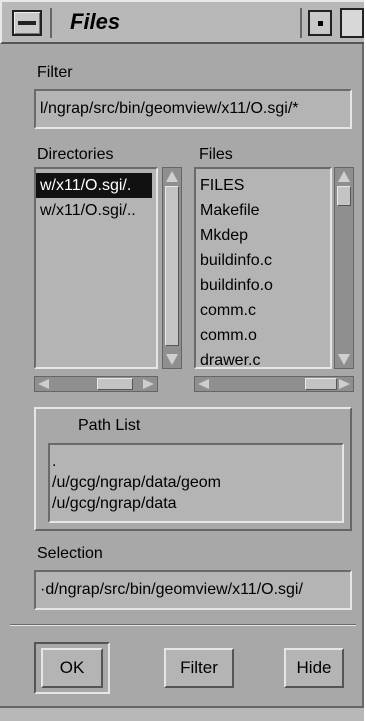 This screenshot has height=721, width=366. What do you see at coordinates (197, 461) in the screenshot?
I see `path-item: .` at bounding box center [197, 461].